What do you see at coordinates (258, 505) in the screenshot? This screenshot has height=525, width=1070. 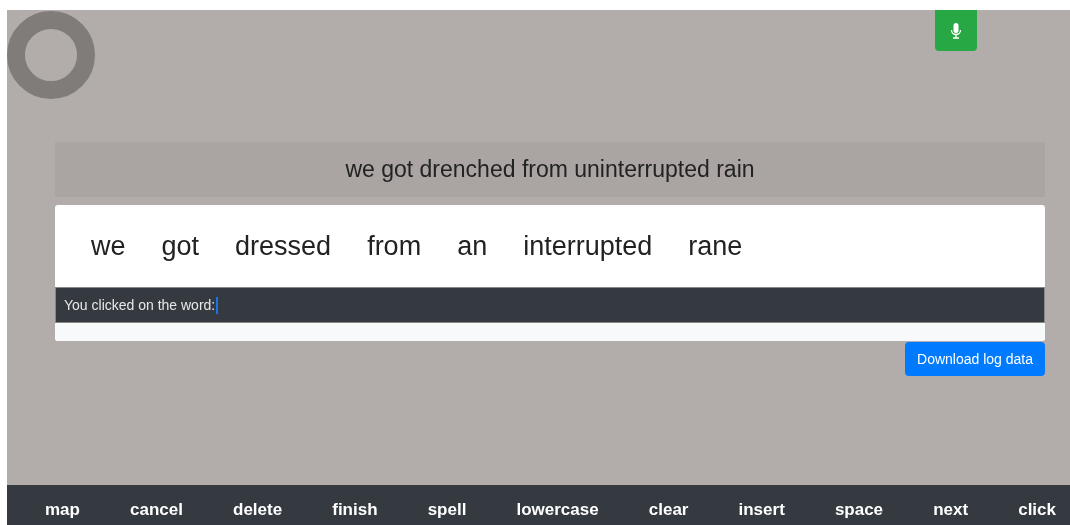 I see `command-button: delete` at bounding box center [258, 505].